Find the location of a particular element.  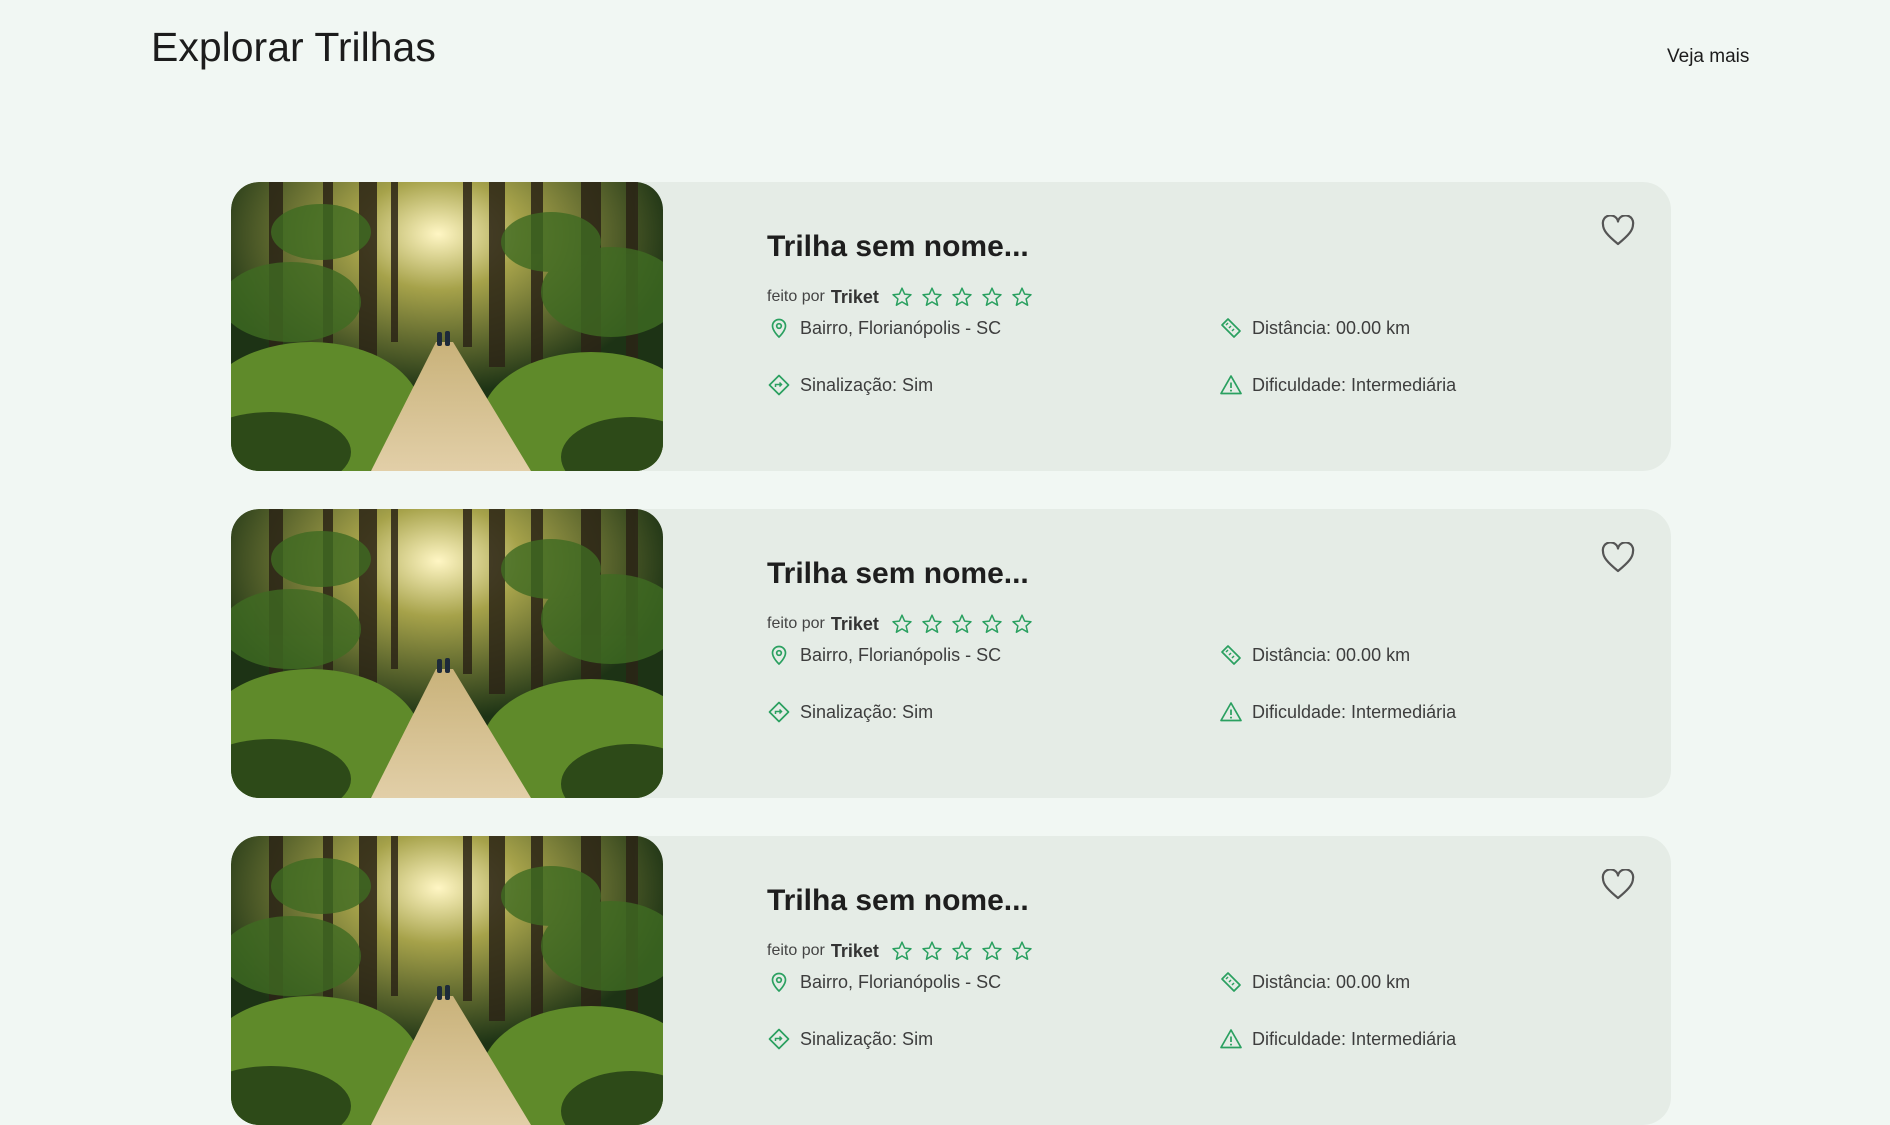

page-title: Explorar Trilhas is located at coordinates (293, 47).